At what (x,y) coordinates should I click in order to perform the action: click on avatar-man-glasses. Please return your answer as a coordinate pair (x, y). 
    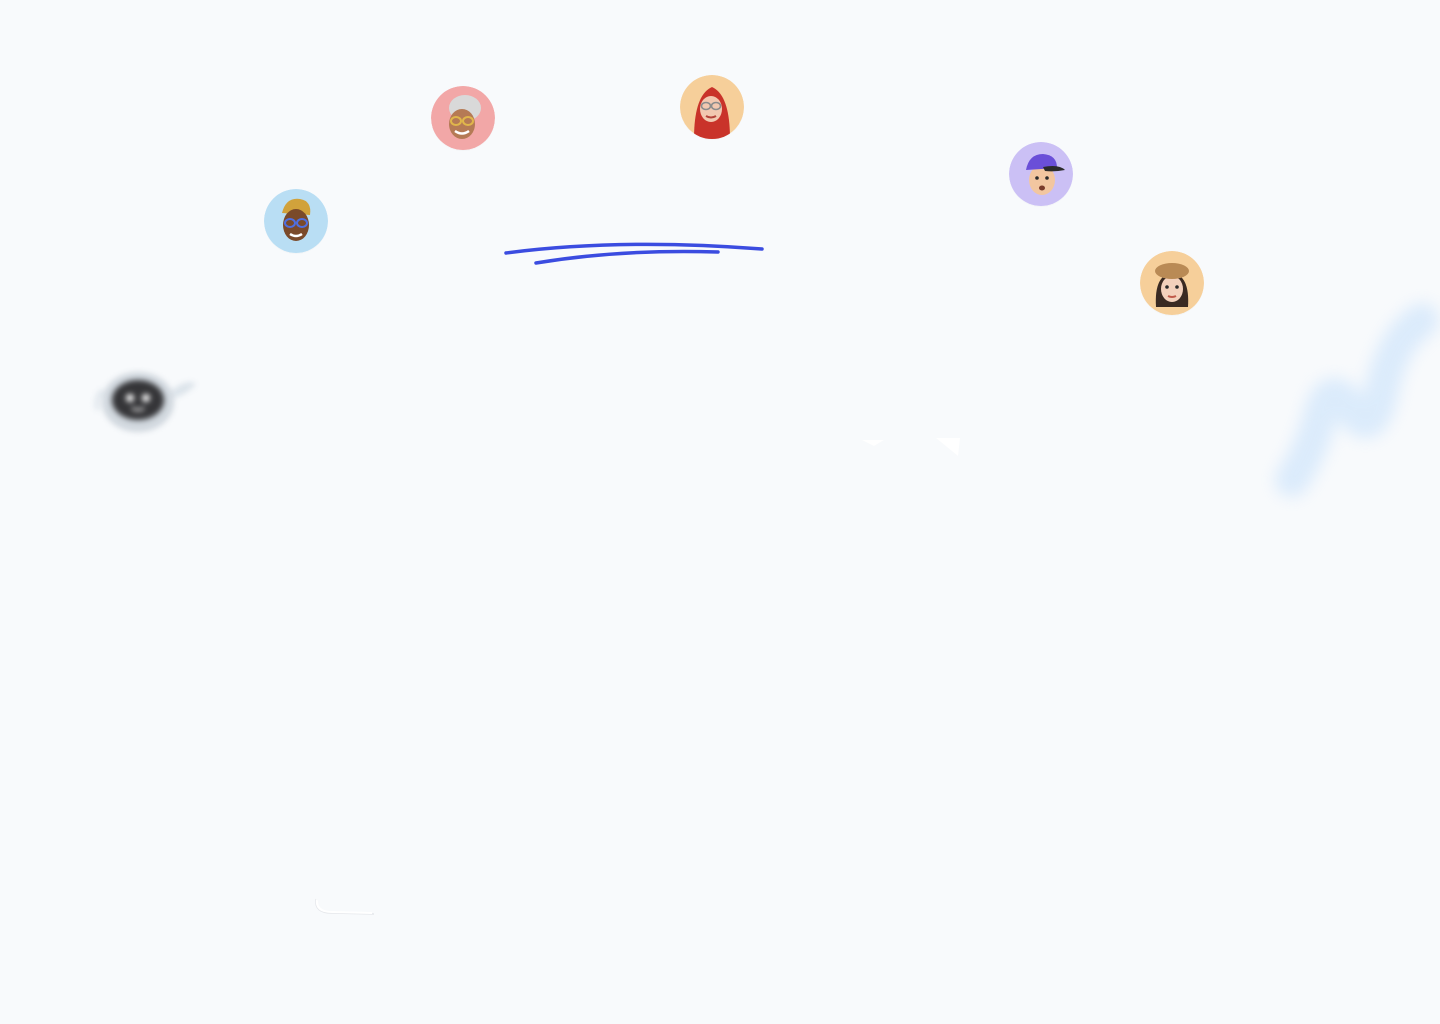
    Looking at the image, I should click on (296, 221).